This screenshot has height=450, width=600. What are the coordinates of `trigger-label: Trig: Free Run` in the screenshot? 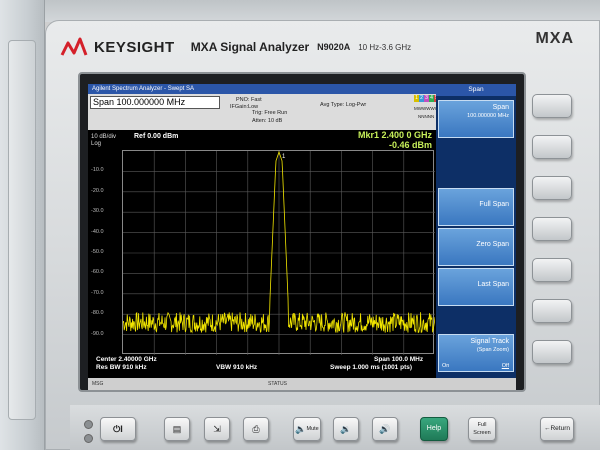 It's located at (270, 113).